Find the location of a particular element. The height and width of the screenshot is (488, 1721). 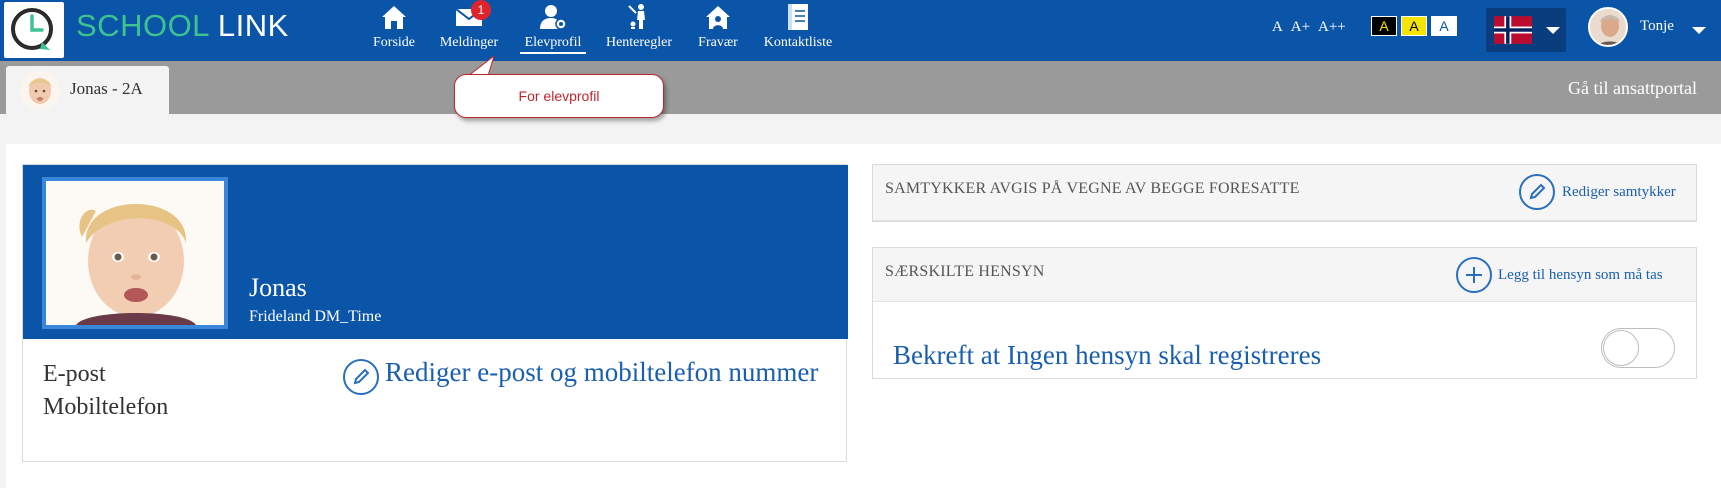

tooltip-callout: For elevprofil is located at coordinates (559, 96).